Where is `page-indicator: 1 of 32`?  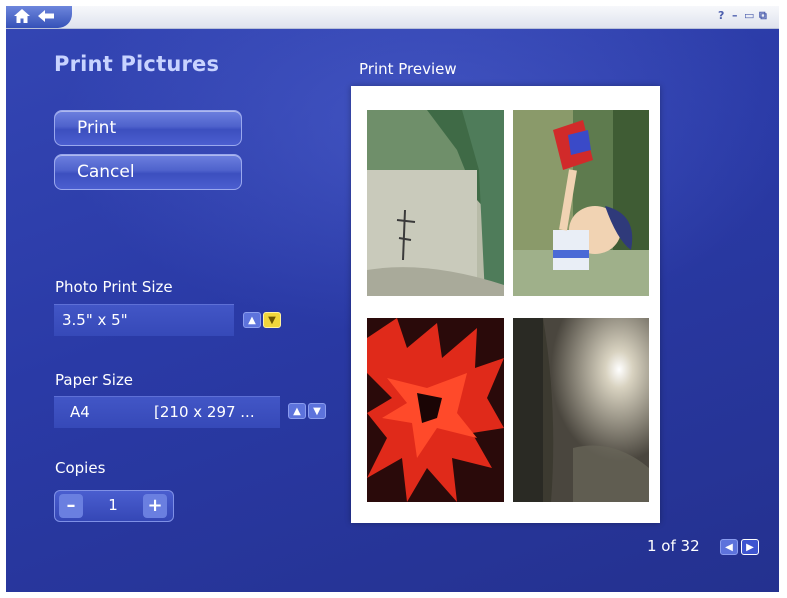 page-indicator: 1 of 32 is located at coordinates (673, 546).